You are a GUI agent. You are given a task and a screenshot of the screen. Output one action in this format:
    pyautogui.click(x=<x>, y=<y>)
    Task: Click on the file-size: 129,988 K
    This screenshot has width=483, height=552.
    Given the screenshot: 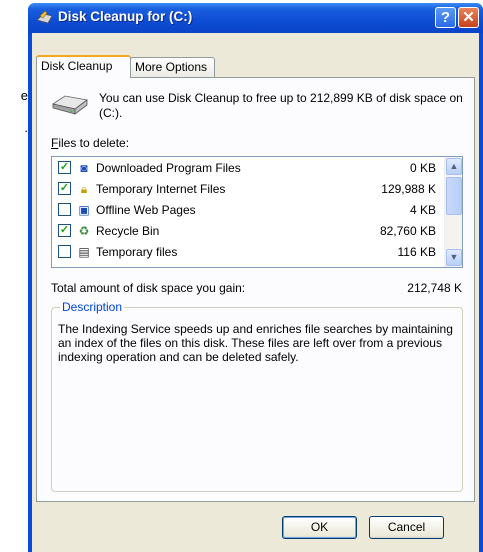 What is the action you would take?
    pyautogui.click(x=408, y=189)
    